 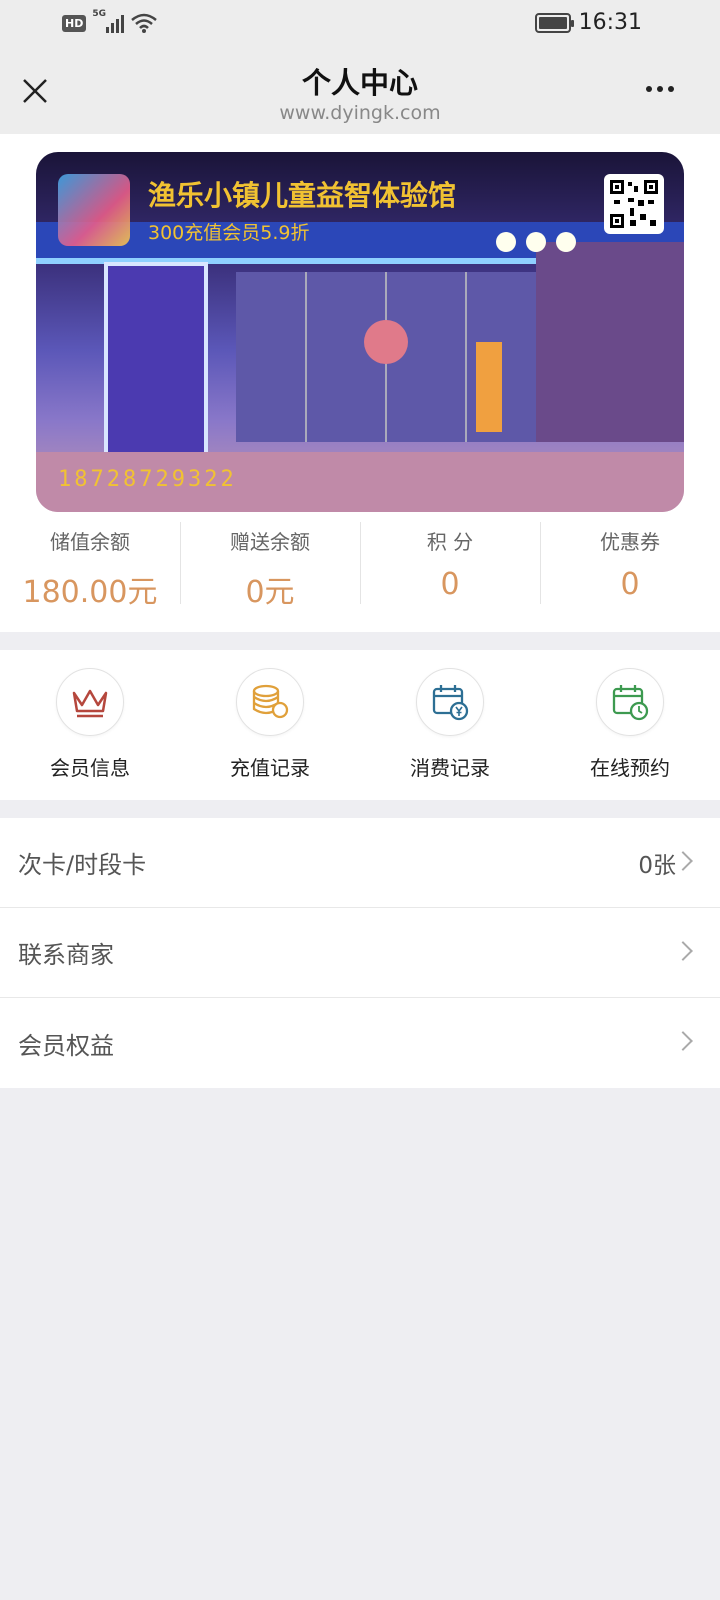 What do you see at coordinates (450, 564) in the screenshot?
I see `stat-points: 积 分 0` at bounding box center [450, 564].